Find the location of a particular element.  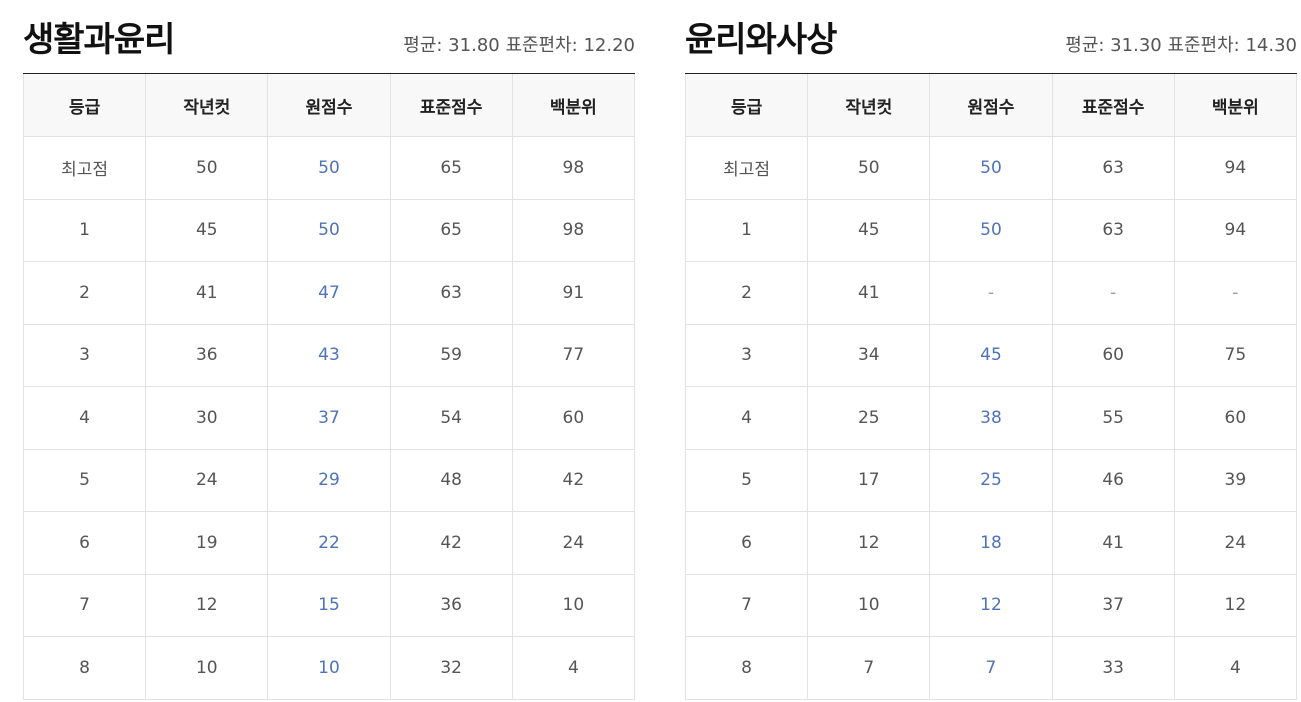

cell-raw-score: 10 is located at coordinates (329, 668).